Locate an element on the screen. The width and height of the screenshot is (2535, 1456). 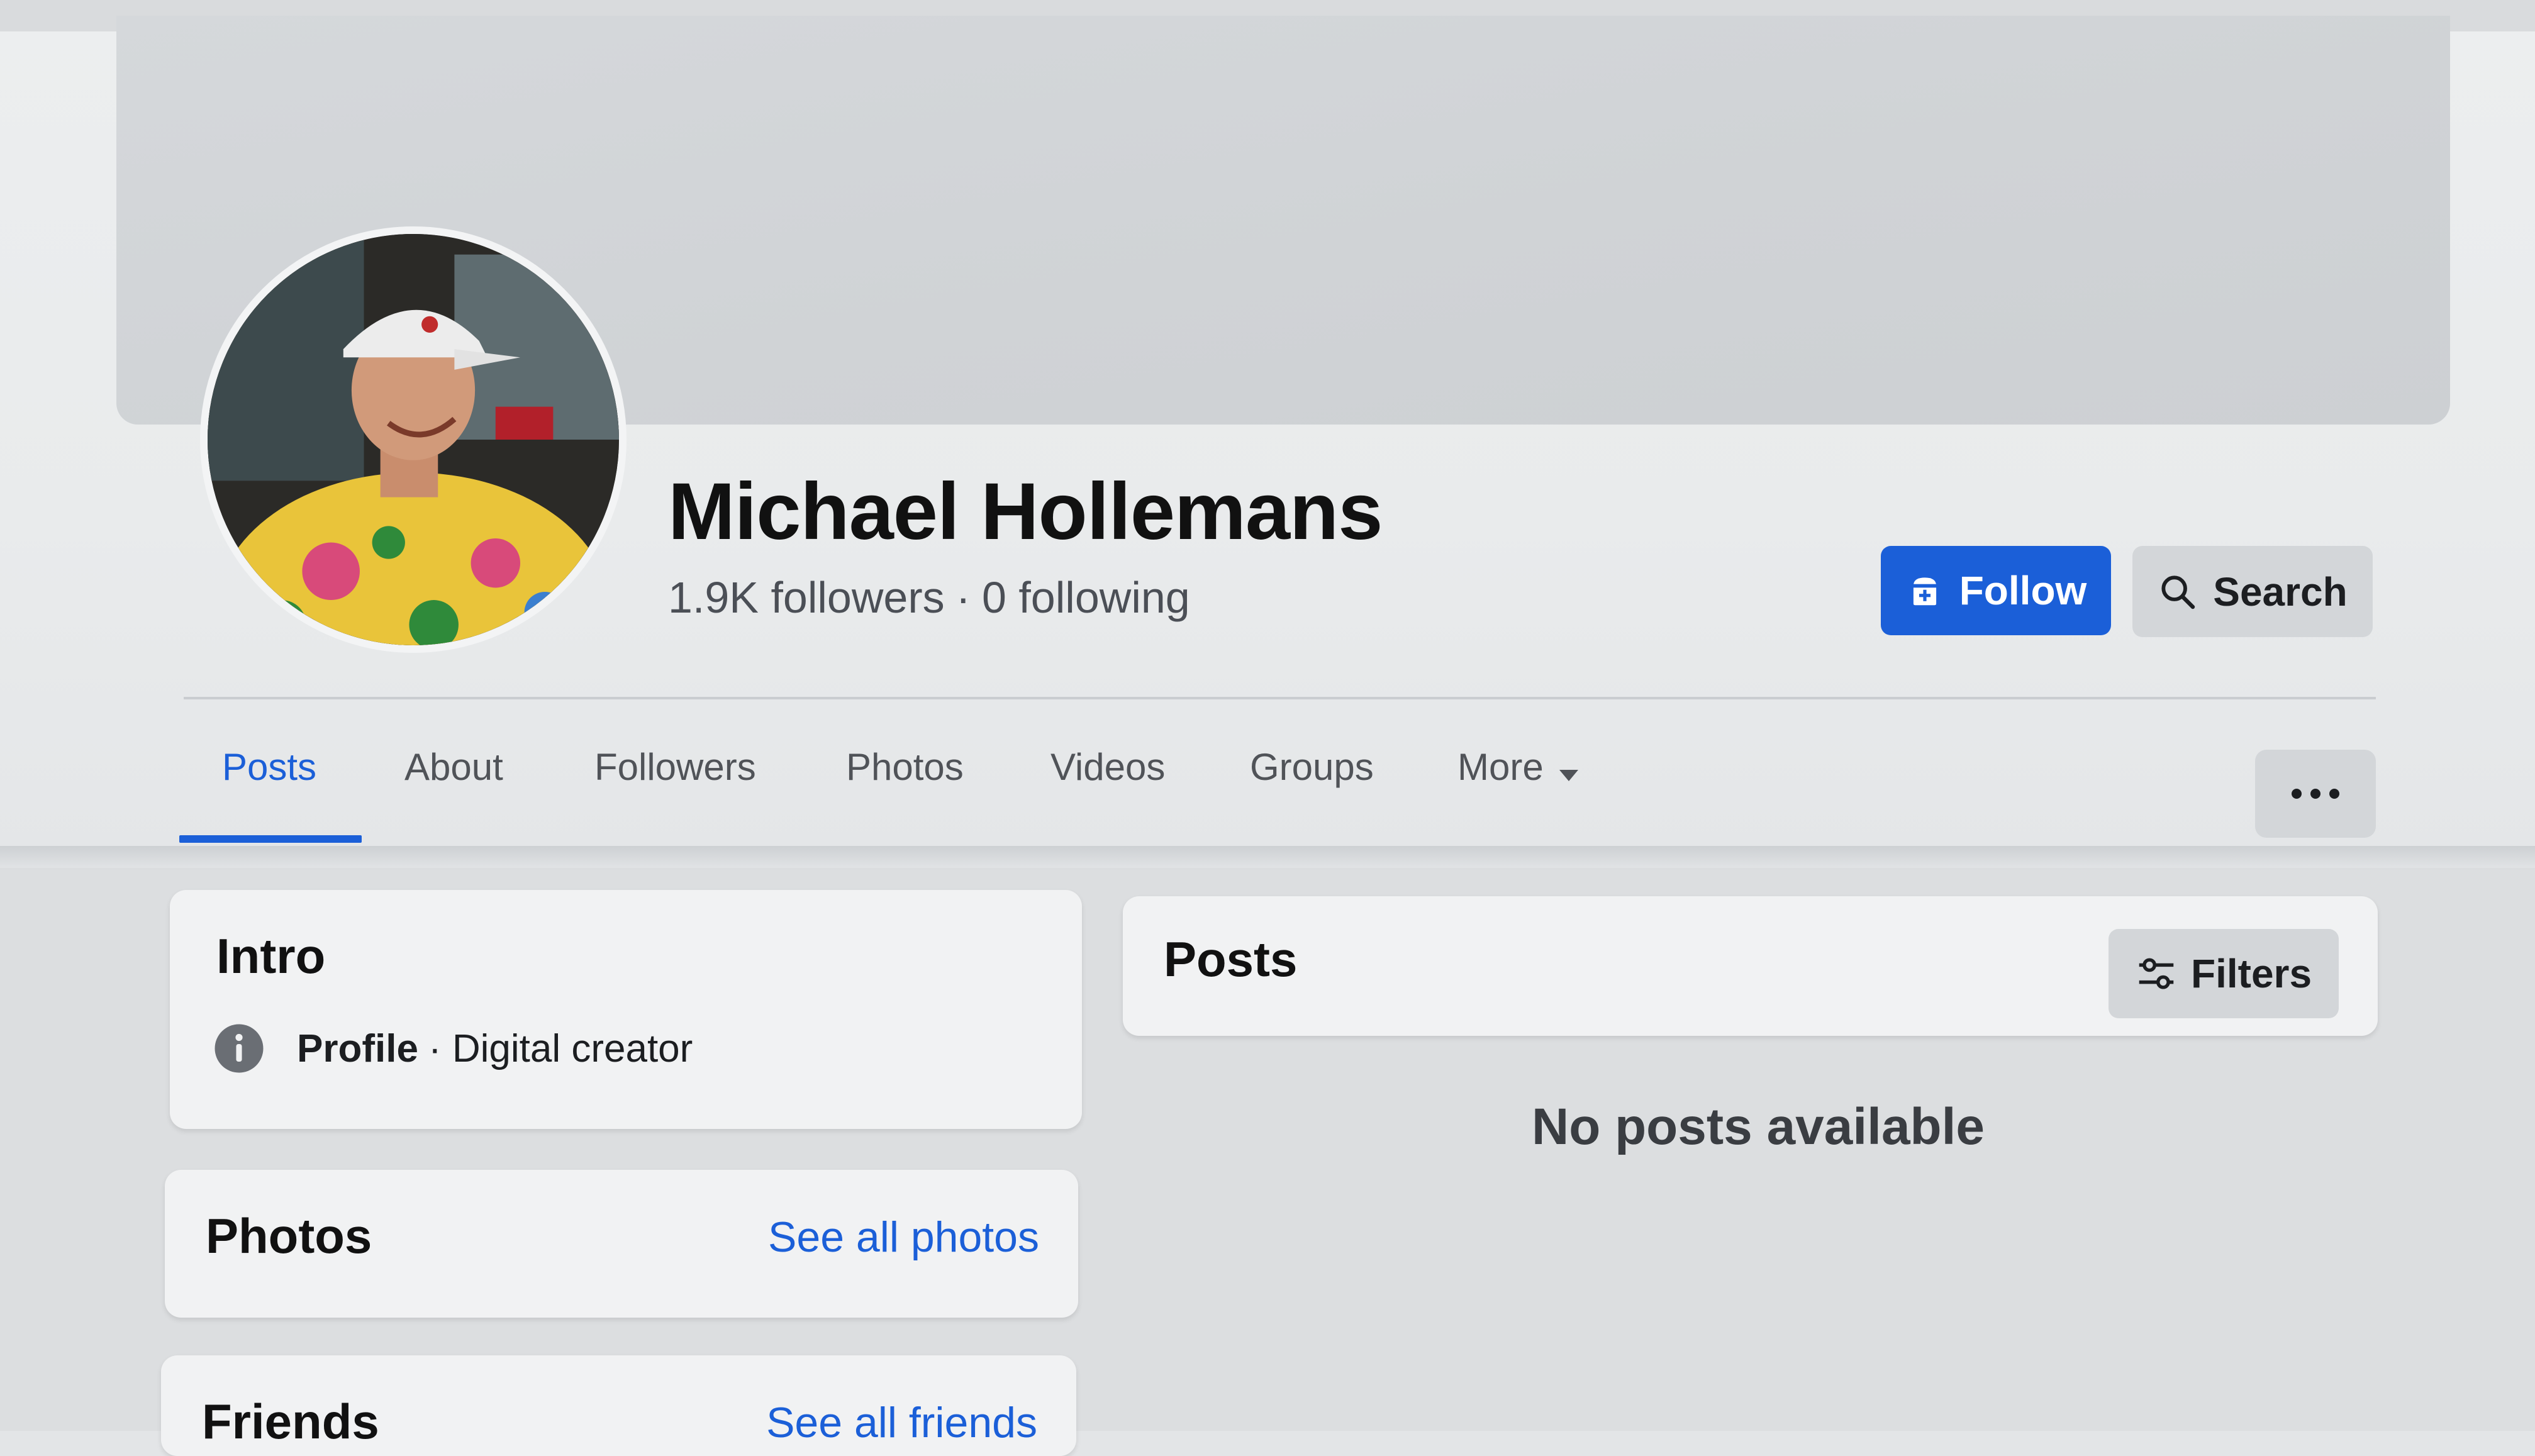
following-count: 0 following is located at coordinates (1086, 597).